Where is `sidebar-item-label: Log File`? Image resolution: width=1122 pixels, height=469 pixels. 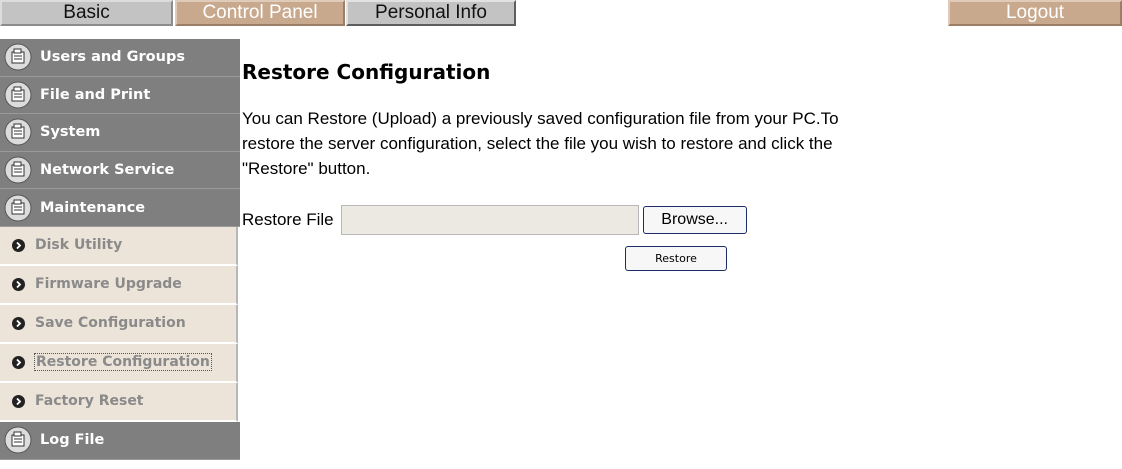 sidebar-item-label: Log File is located at coordinates (72, 440).